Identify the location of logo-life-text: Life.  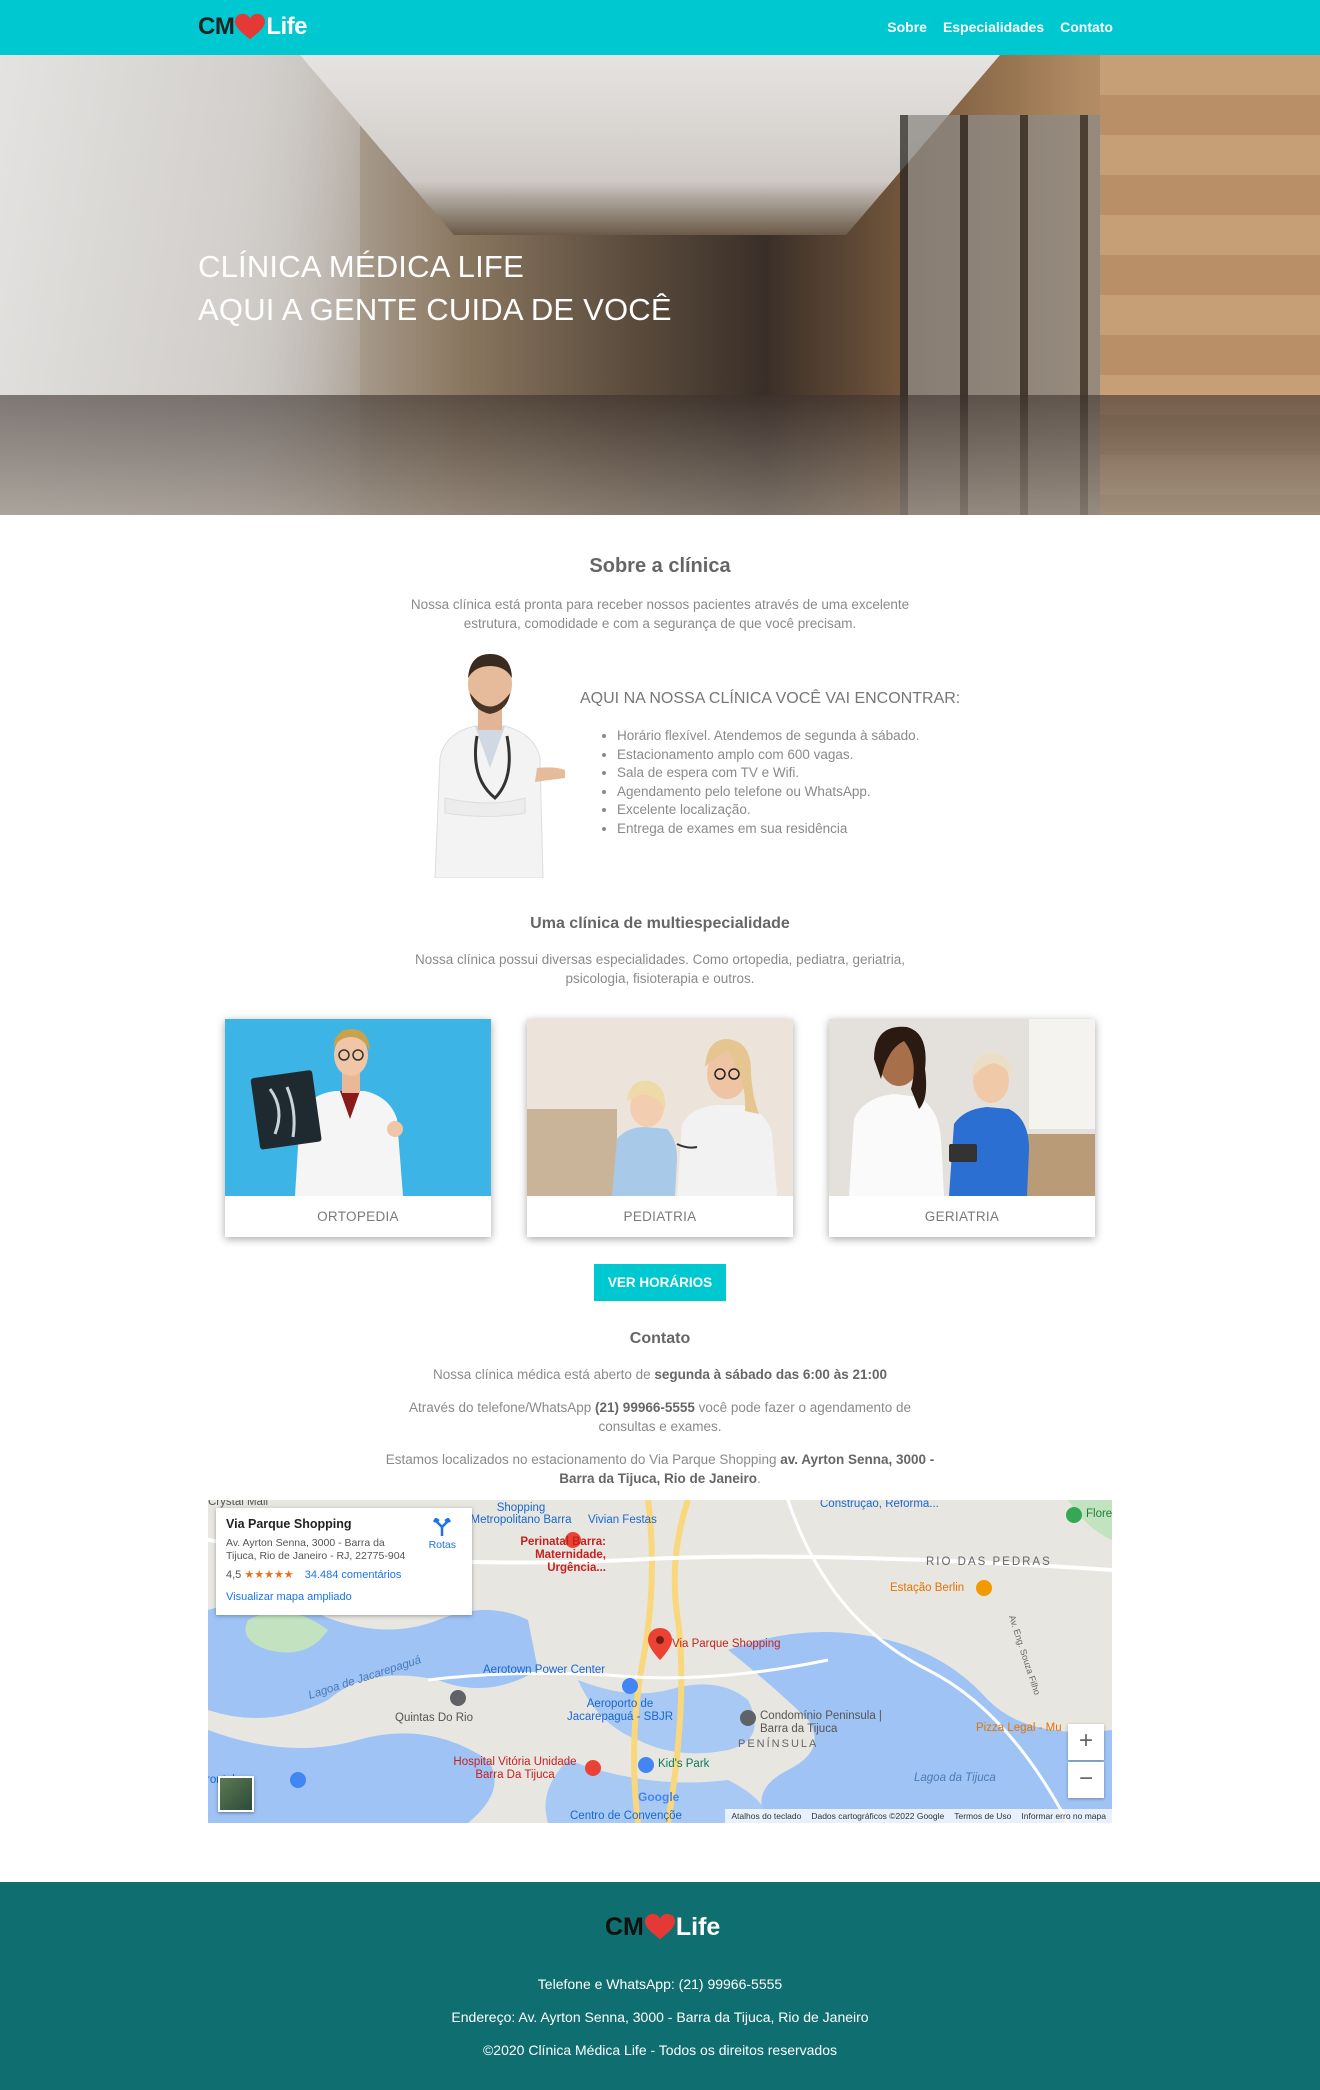
(286, 26).